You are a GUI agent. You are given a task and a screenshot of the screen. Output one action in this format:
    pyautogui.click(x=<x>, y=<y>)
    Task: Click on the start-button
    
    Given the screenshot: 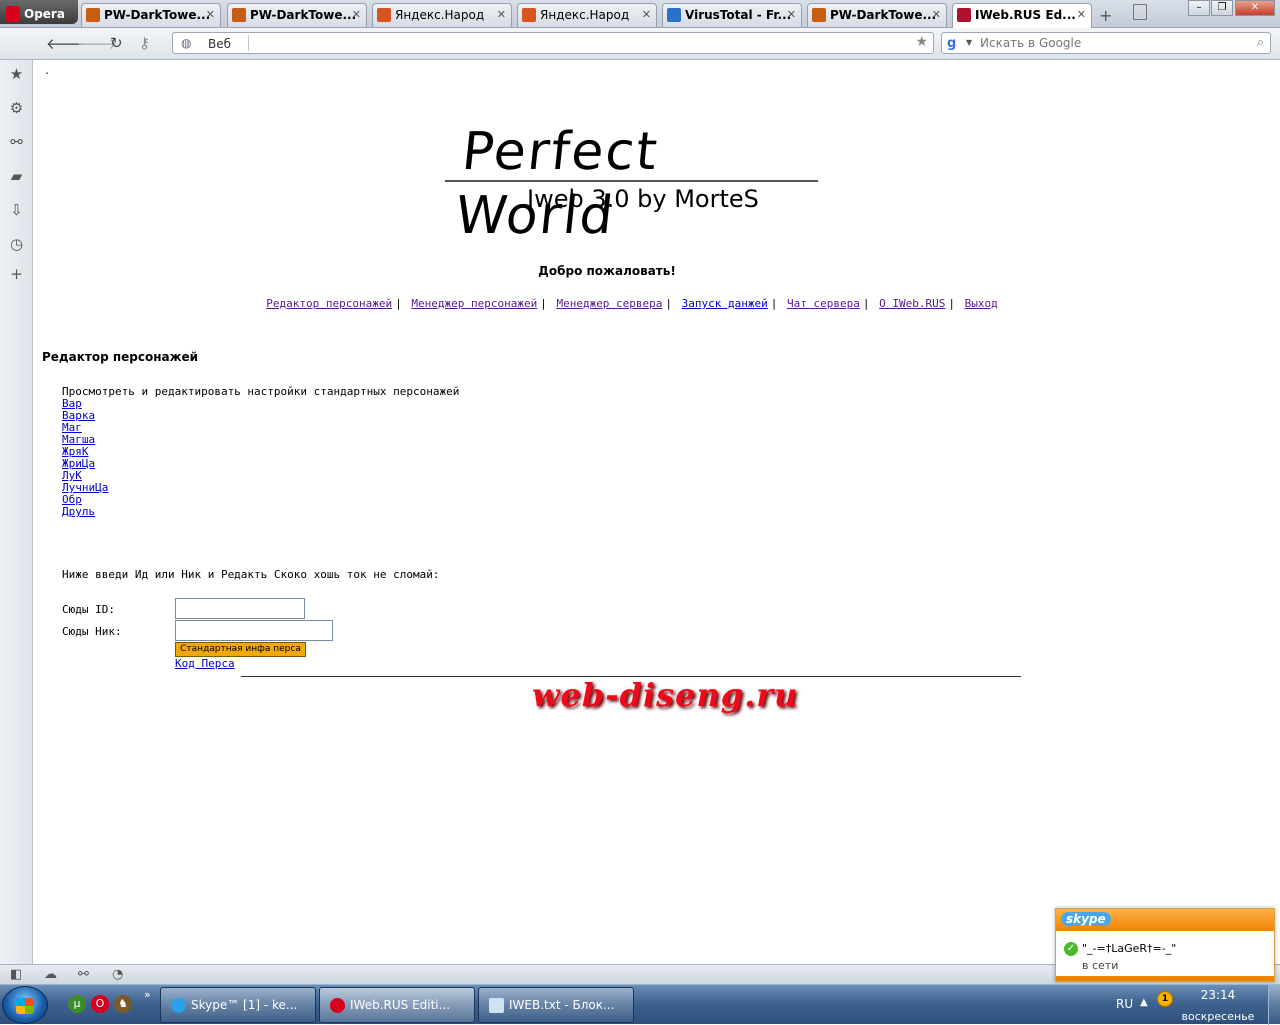 What is the action you would take?
    pyautogui.click(x=25, y=1005)
    